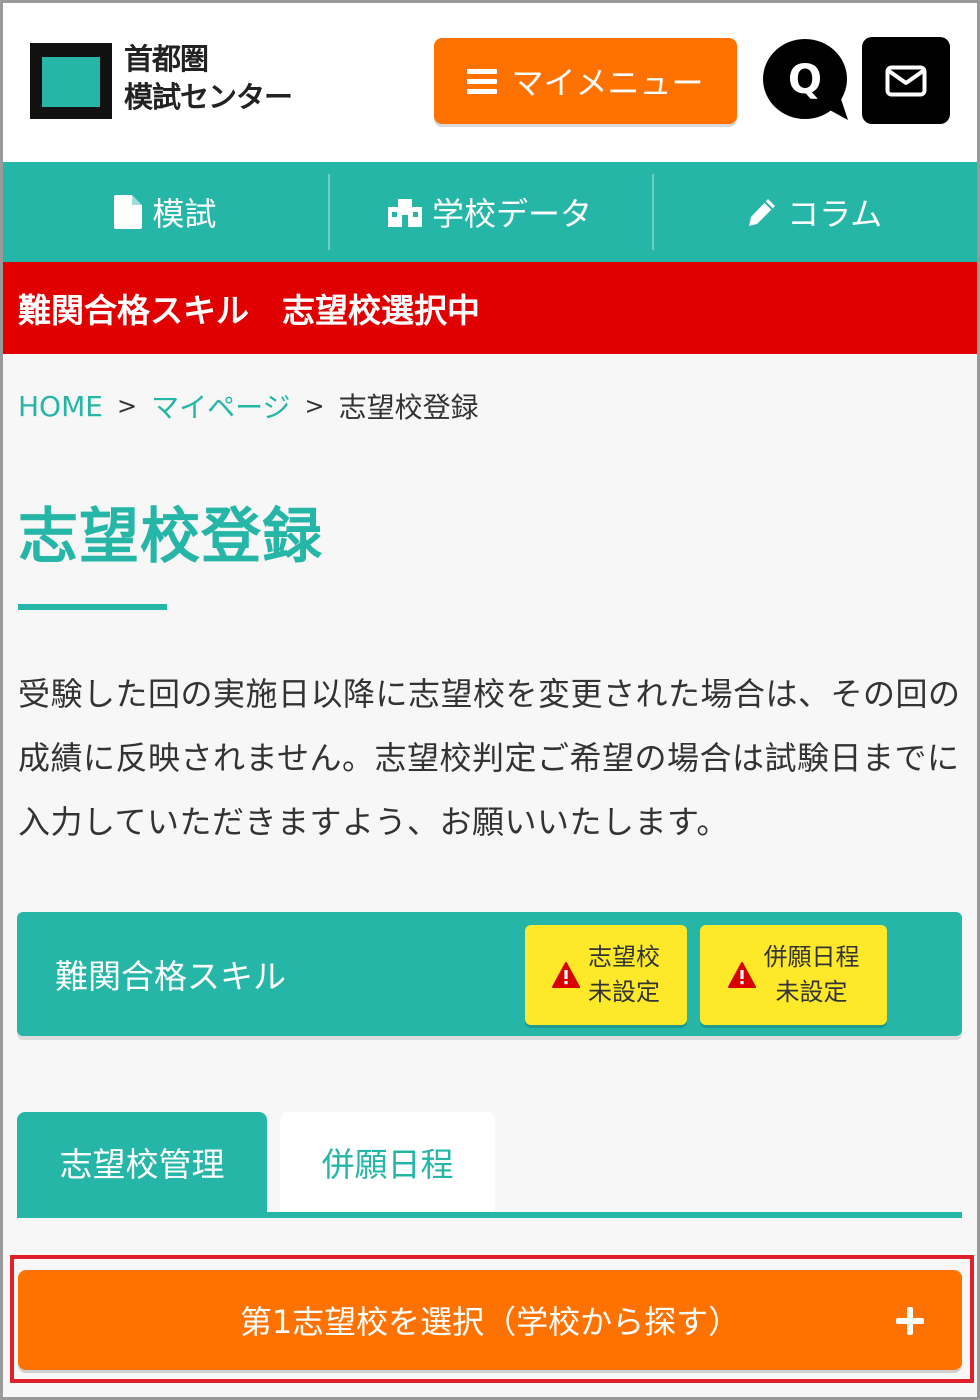 The image size is (980, 1400). Describe the element at coordinates (405, 213) in the screenshot. I see `school-icon` at that location.